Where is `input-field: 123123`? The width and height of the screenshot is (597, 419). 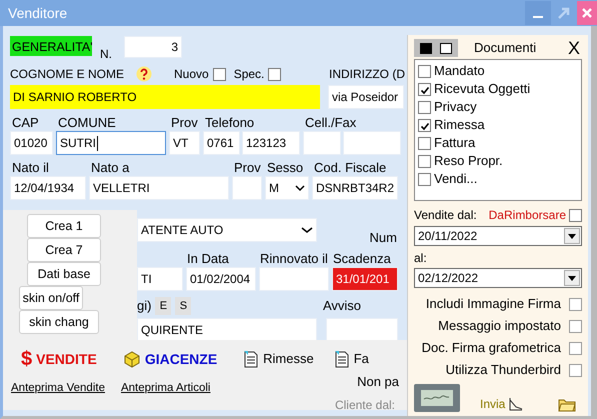 input-field: 123123 is located at coordinates (271, 143).